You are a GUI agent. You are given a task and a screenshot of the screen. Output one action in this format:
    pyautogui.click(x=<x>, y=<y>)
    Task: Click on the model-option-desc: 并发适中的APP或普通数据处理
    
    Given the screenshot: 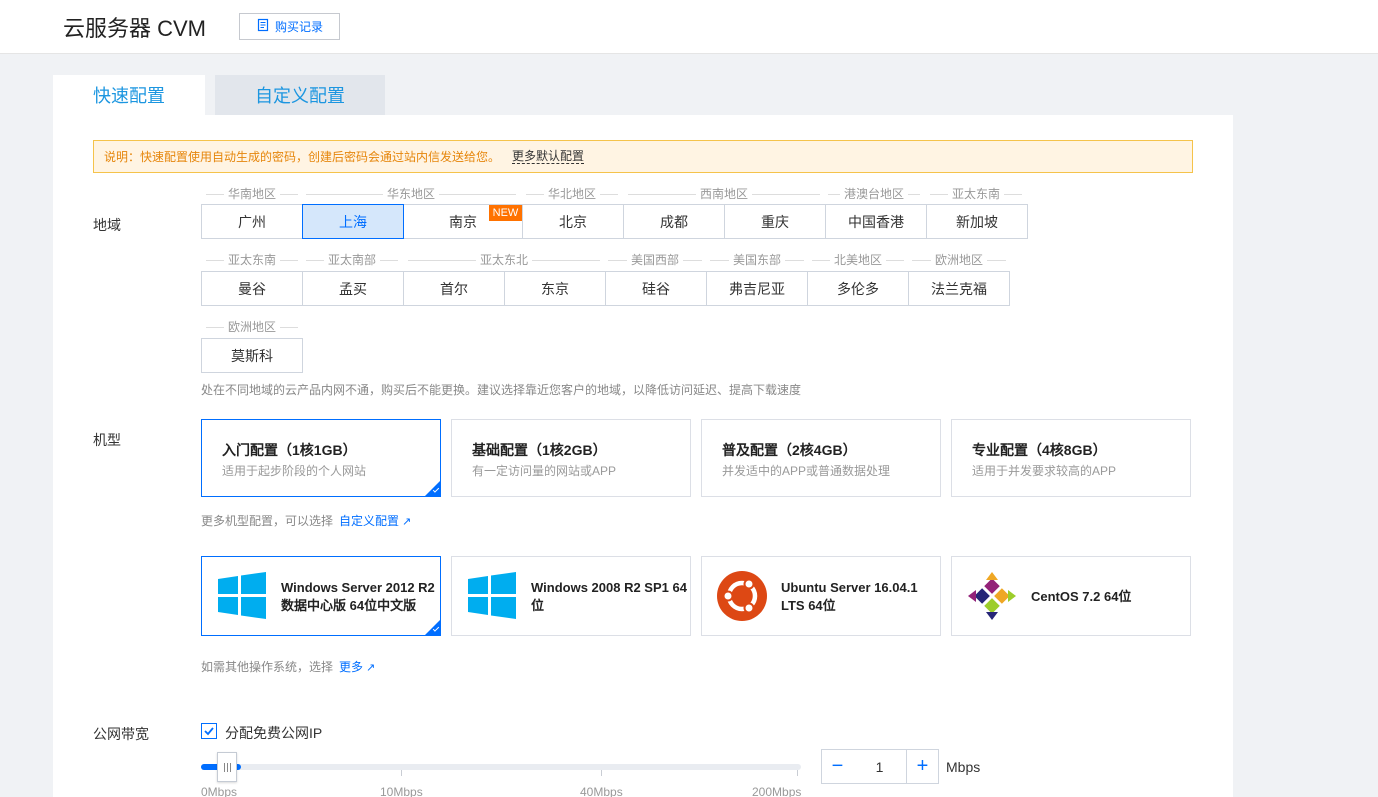 What is the action you would take?
    pyautogui.click(x=806, y=471)
    